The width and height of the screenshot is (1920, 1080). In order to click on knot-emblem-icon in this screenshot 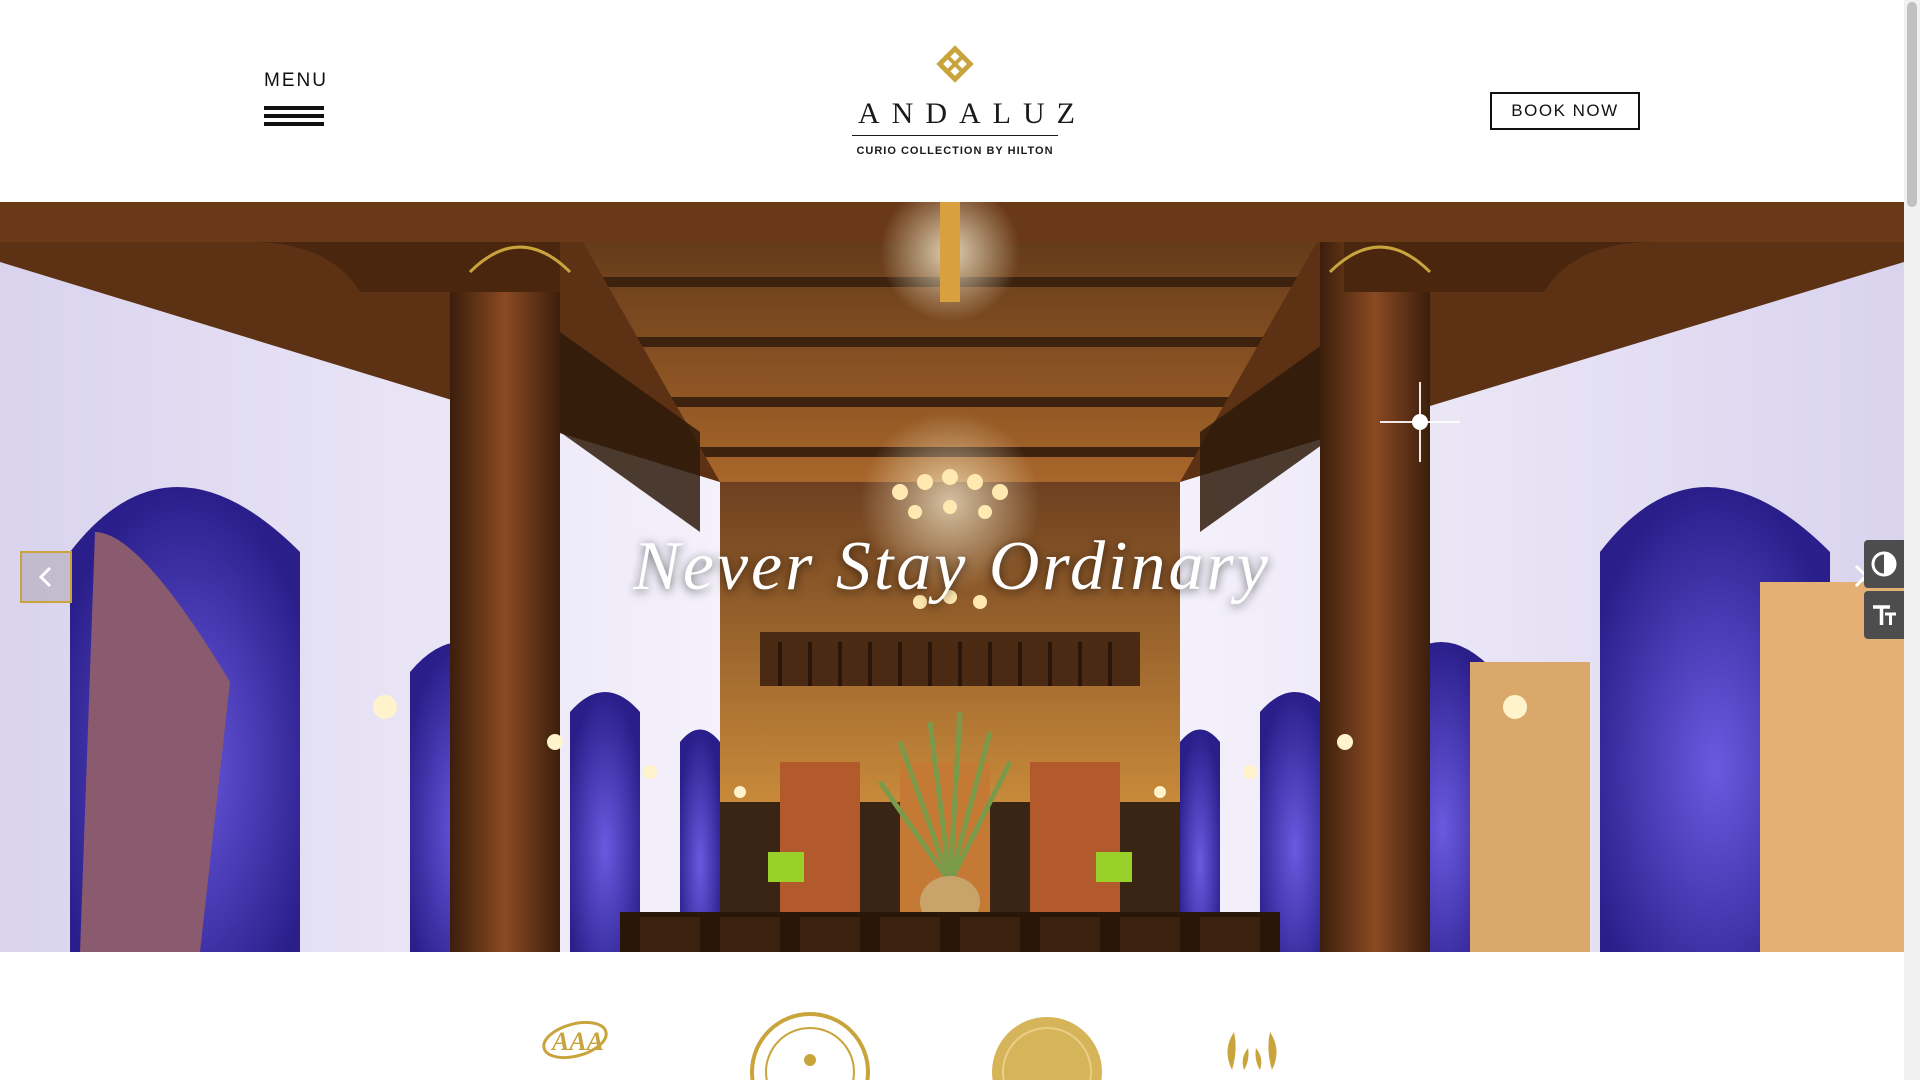, I will do `click(955, 64)`.